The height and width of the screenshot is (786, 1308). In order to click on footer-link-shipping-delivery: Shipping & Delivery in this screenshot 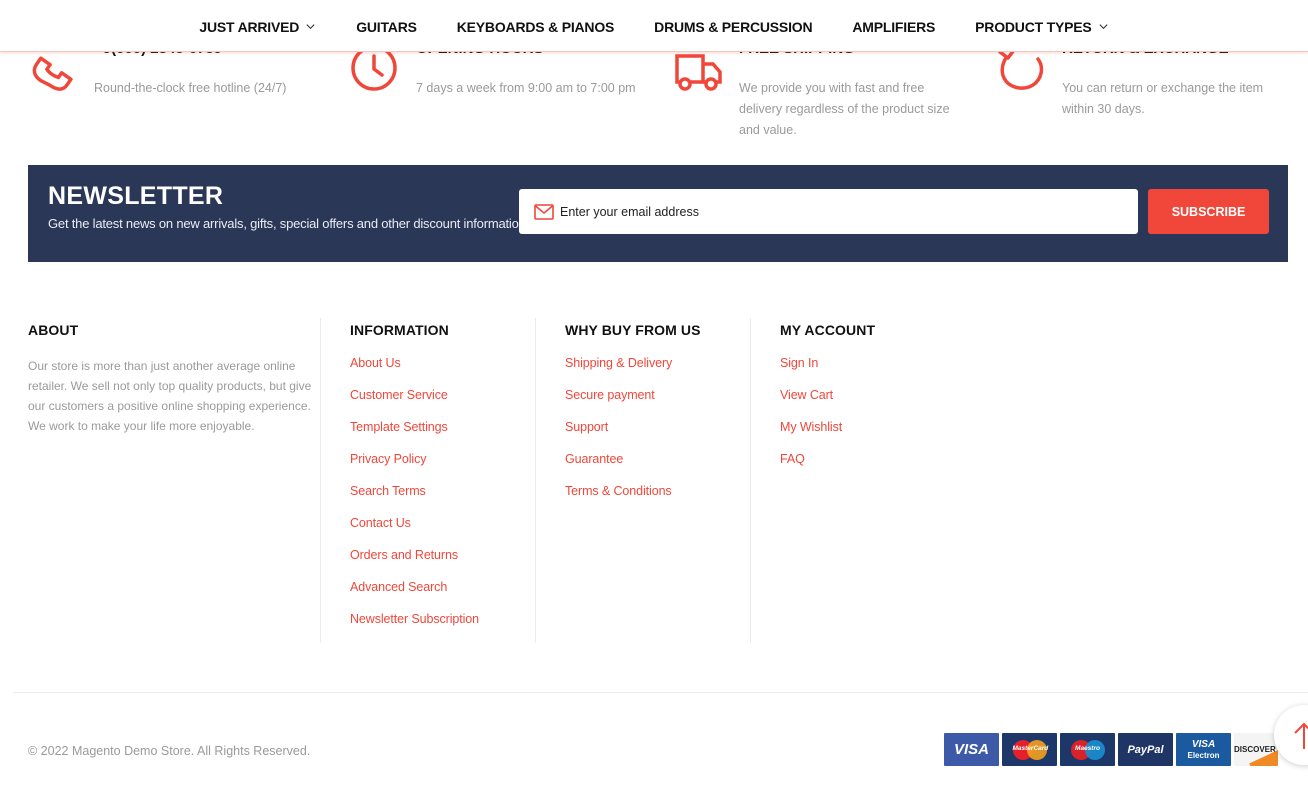, I will do `click(618, 363)`.